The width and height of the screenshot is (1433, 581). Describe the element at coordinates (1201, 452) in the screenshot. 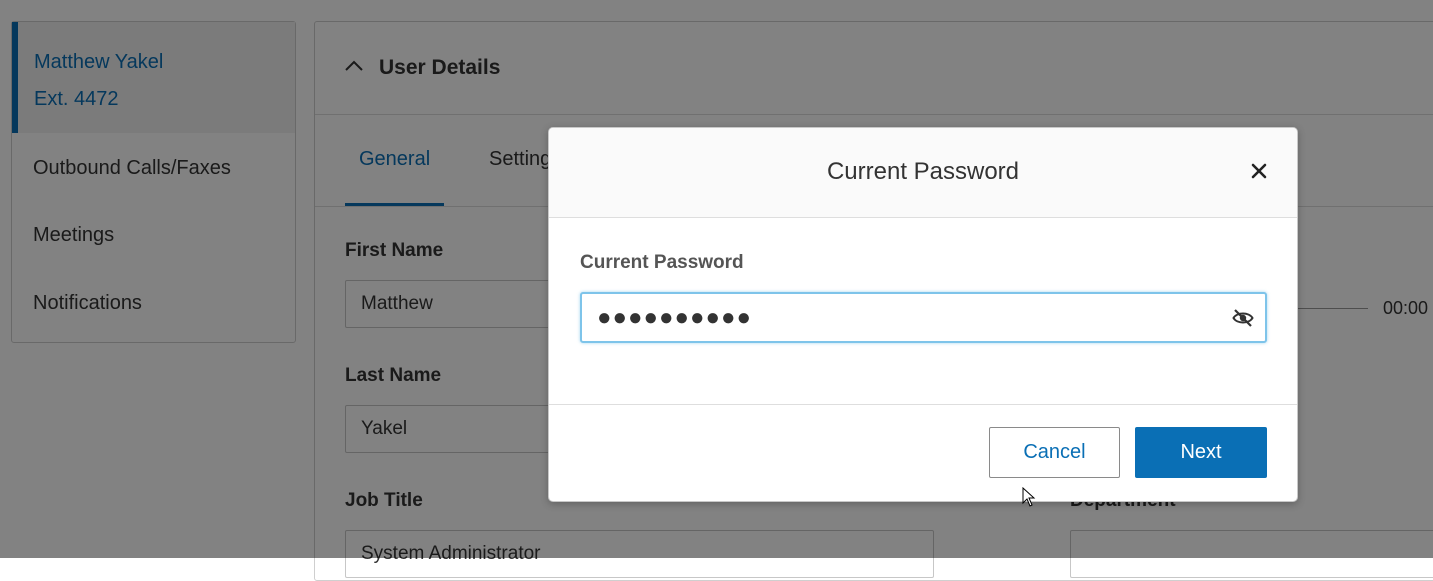

I see `next-button: Next` at that location.